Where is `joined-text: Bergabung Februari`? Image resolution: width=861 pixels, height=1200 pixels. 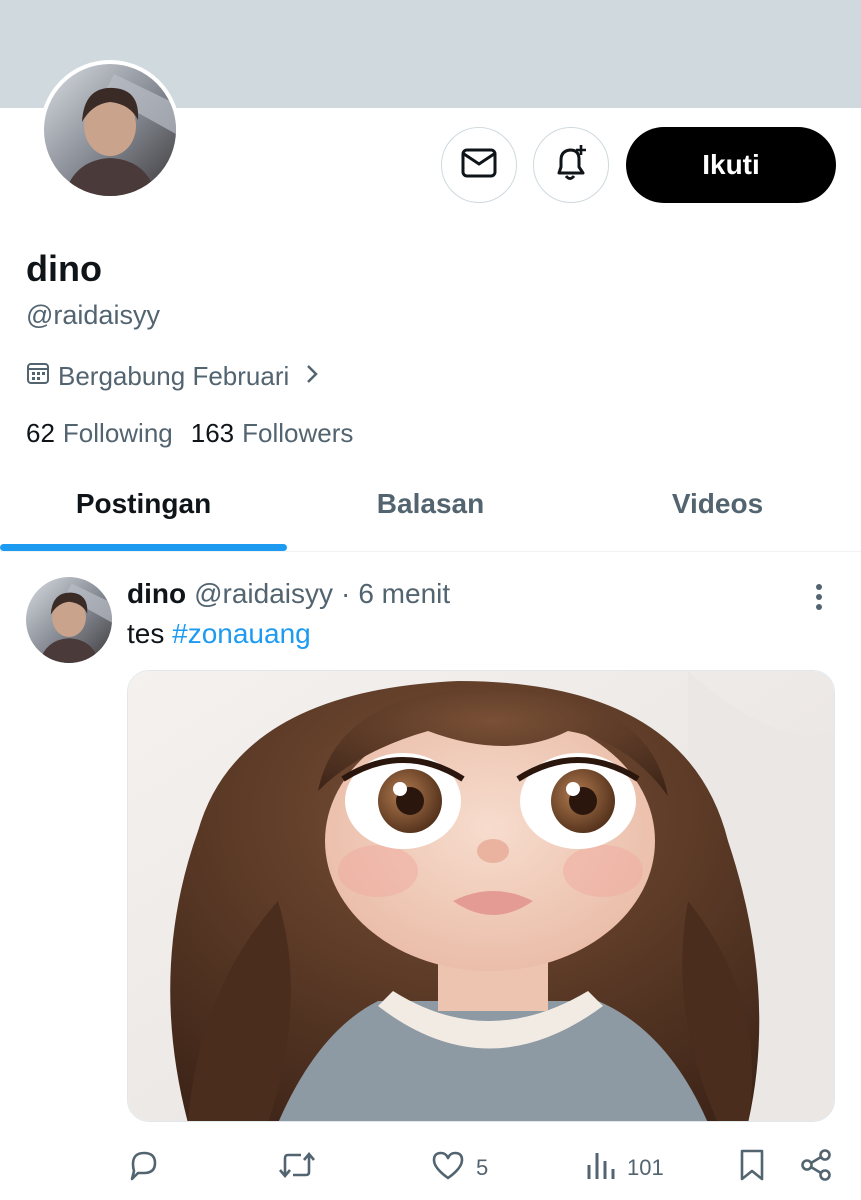
joined-text: Bergabung Februari is located at coordinates (174, 375).